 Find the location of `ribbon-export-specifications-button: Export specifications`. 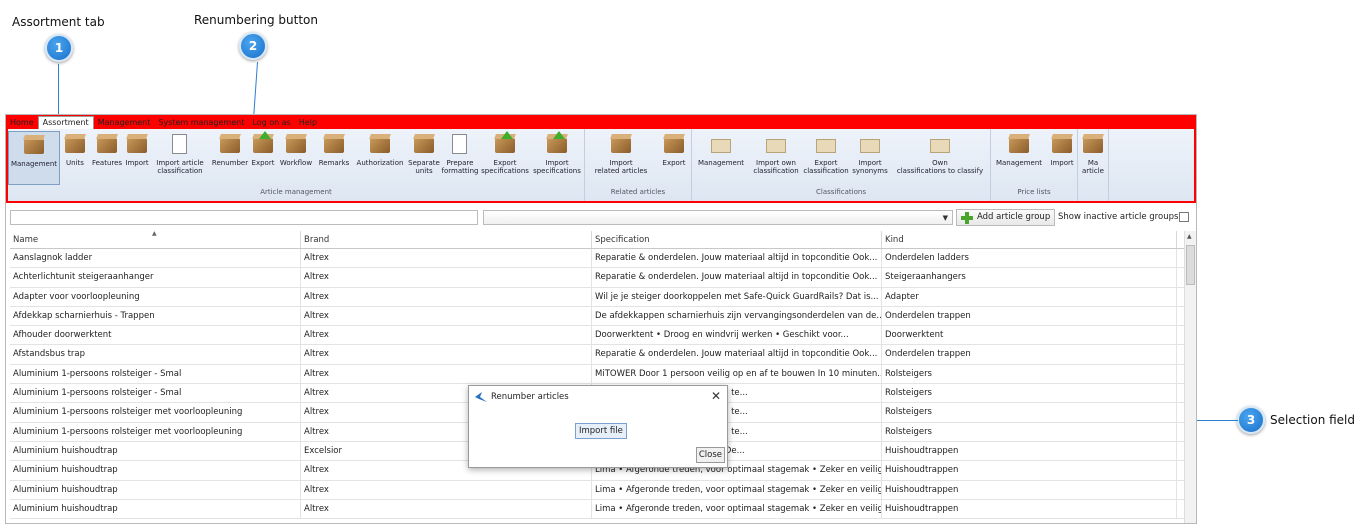

ribbon-export-specifications-button: Export specifications is located at coordinates (505, 158).